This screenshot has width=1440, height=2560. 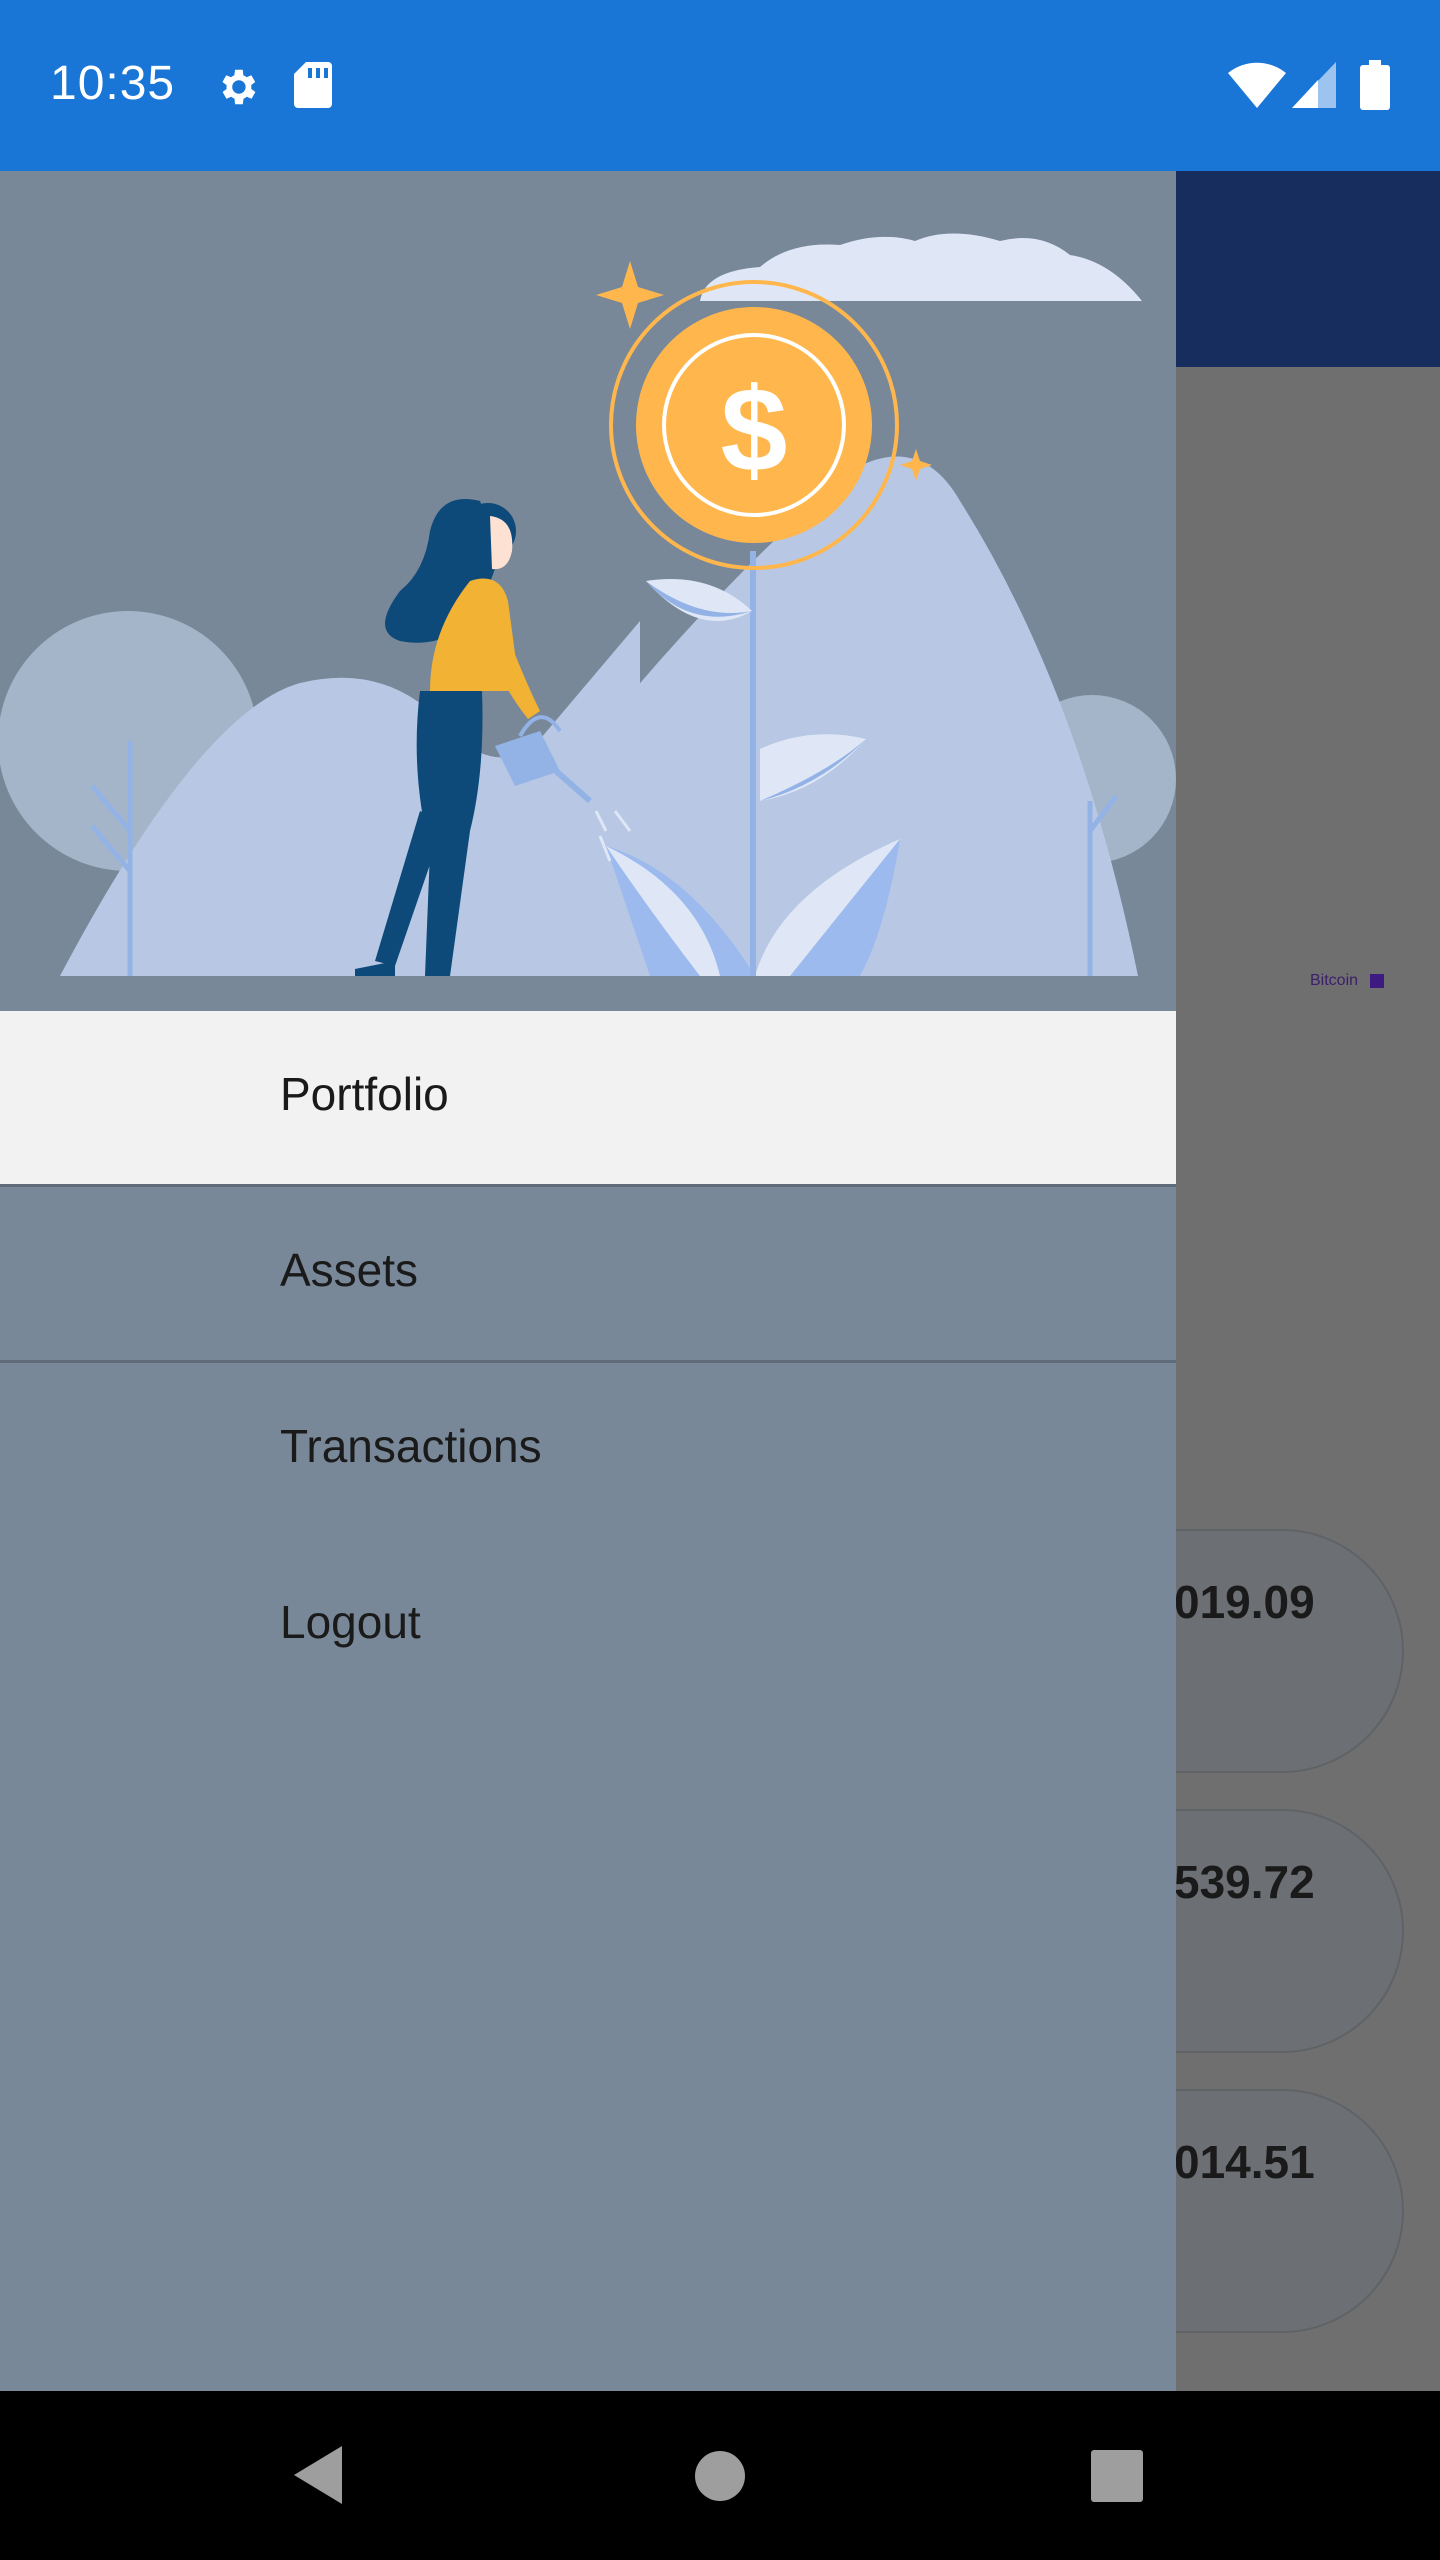 What do you see at coordinates (588, 1627) in the screenshot?
I see `menu-item-logout: Logout` at bounding box center [588, 1627].